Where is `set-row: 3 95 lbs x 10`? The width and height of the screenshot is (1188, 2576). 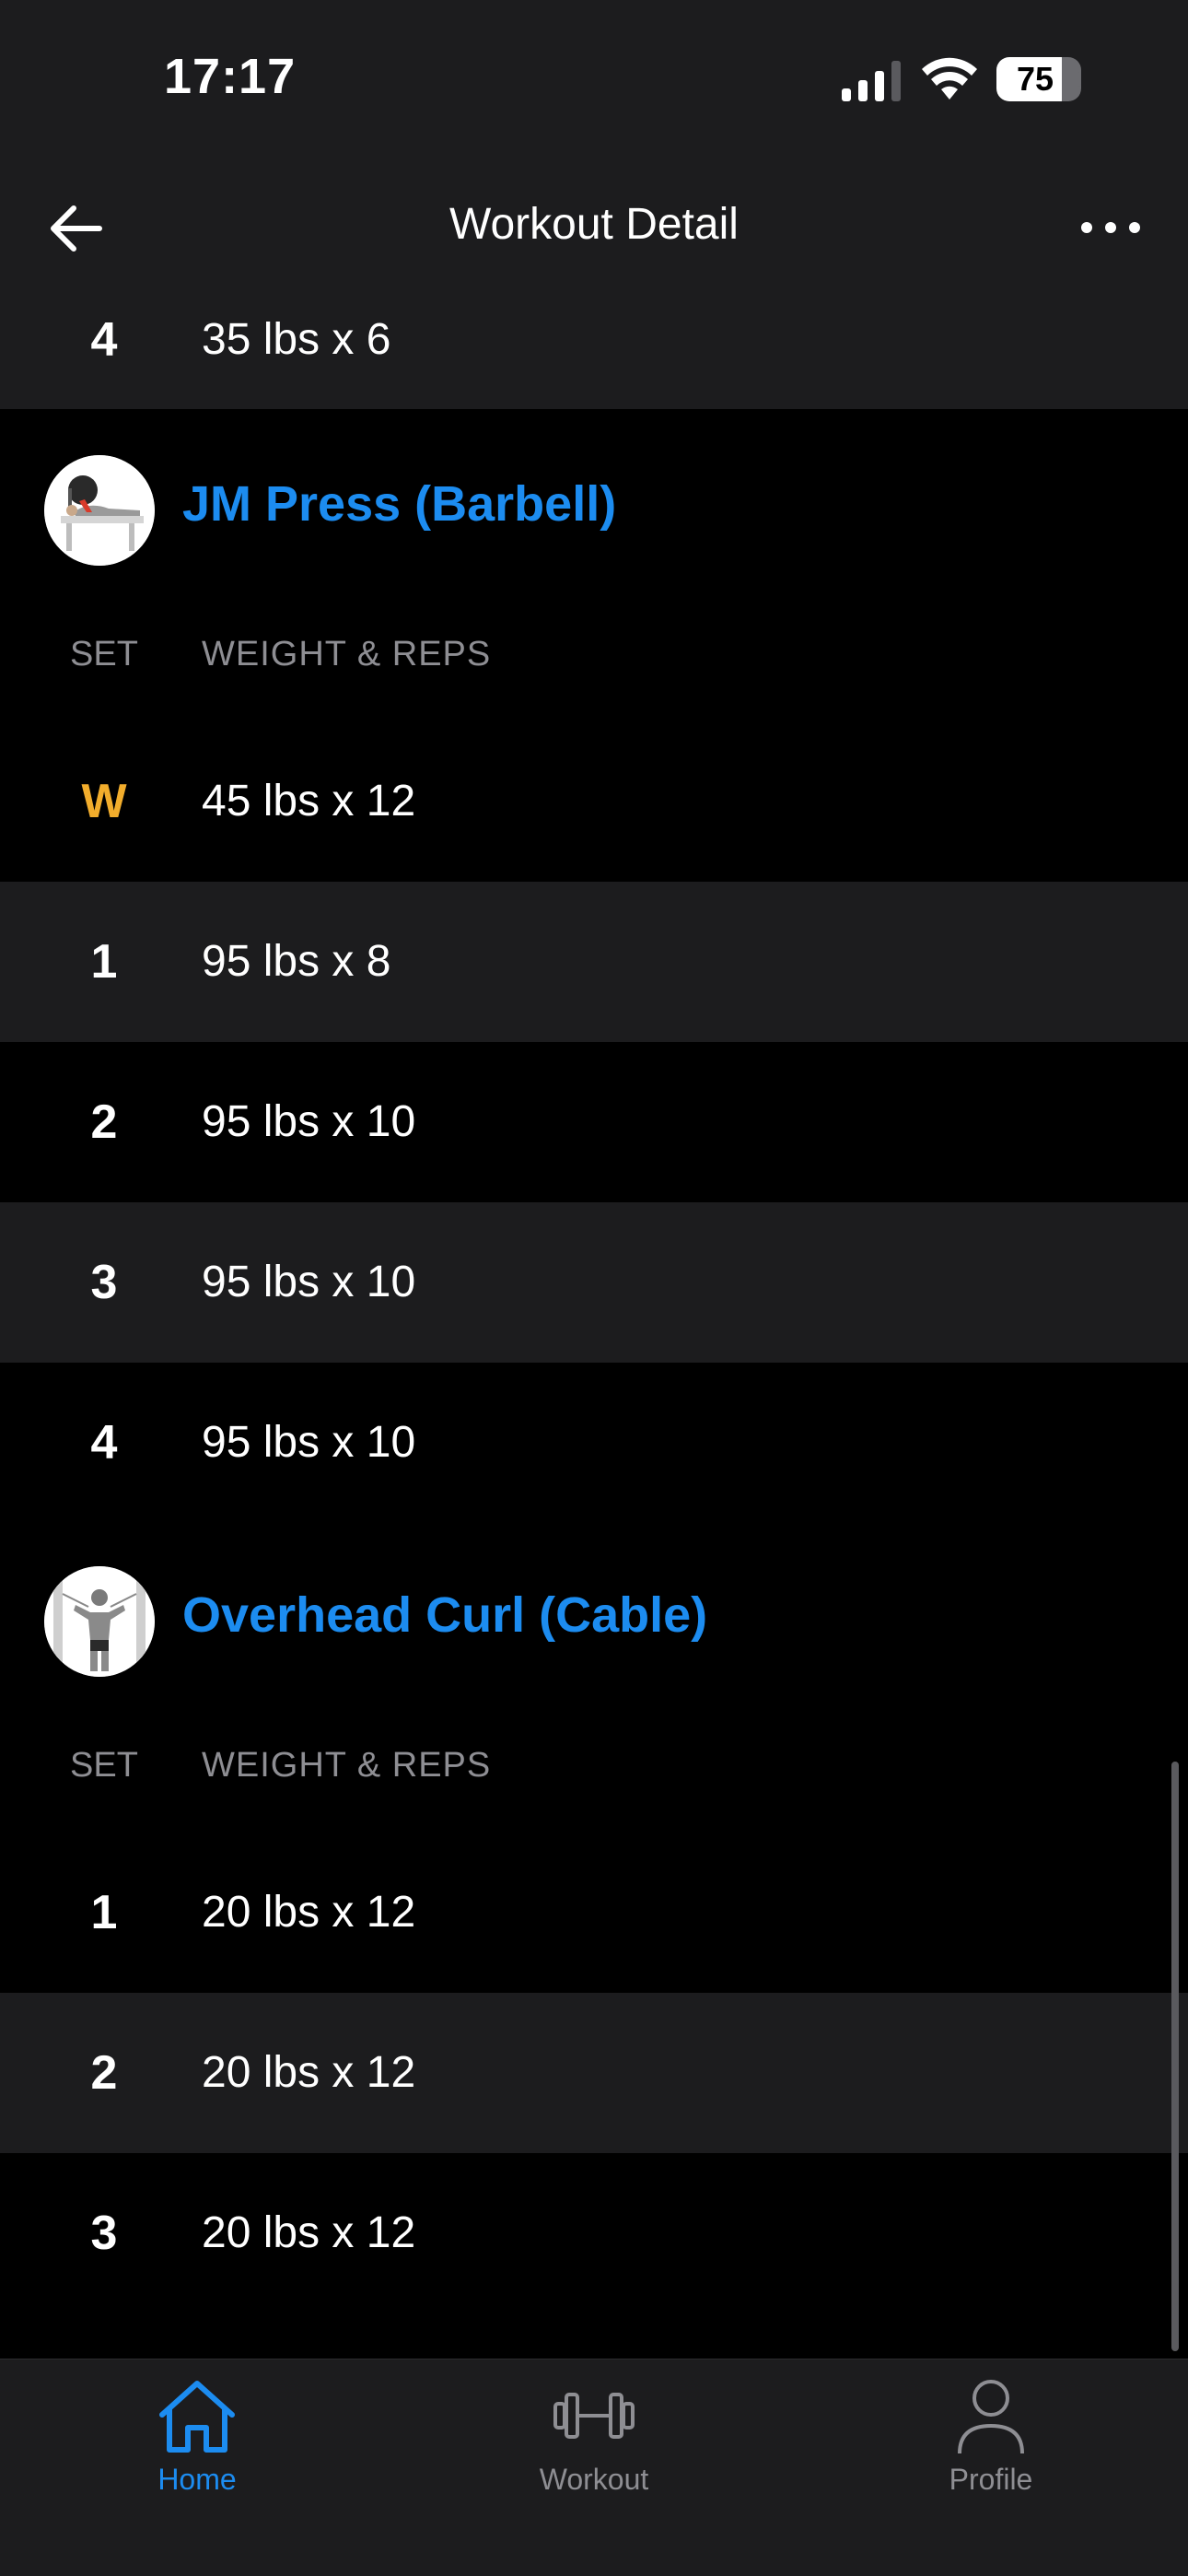 set-row: 3 95 lbs x 10 is located at coordinates (594, 1282).